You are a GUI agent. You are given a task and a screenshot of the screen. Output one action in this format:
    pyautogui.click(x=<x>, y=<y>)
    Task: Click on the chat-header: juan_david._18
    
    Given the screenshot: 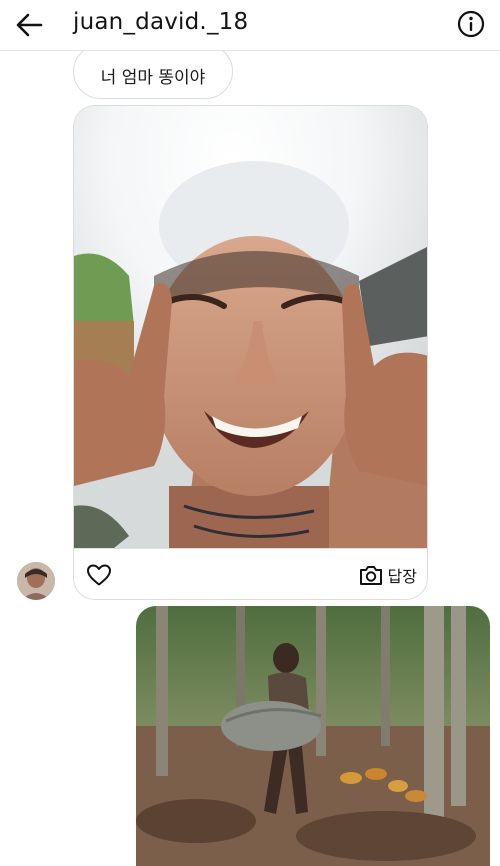 What is the action you would take?
    pyautogui.click(x=250, y=25)
    